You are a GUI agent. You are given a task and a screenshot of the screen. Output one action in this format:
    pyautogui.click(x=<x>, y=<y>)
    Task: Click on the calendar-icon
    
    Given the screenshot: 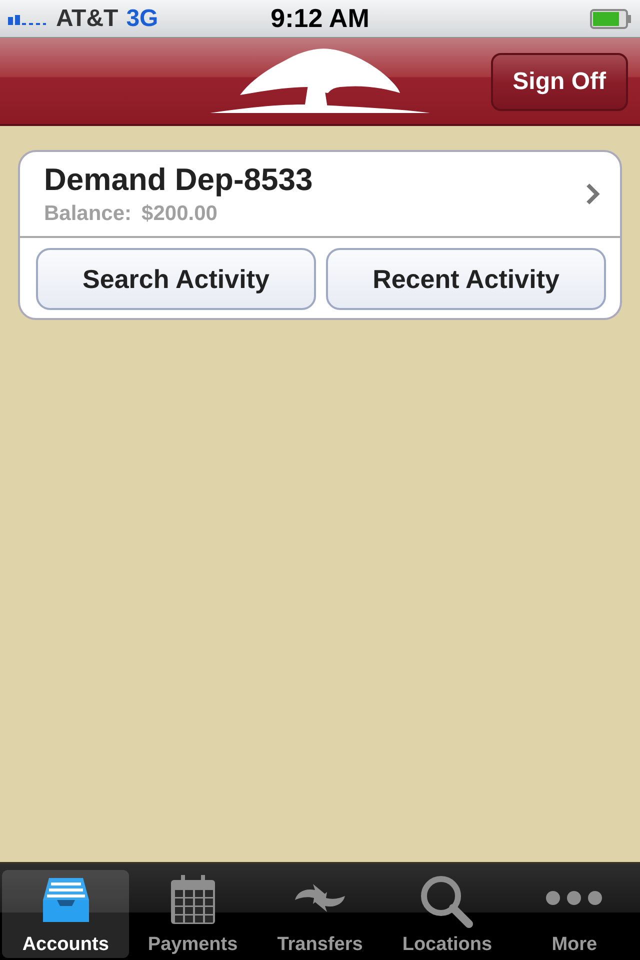 What is the action you would take?
    pyautogui.click(x=192, y=900)
    